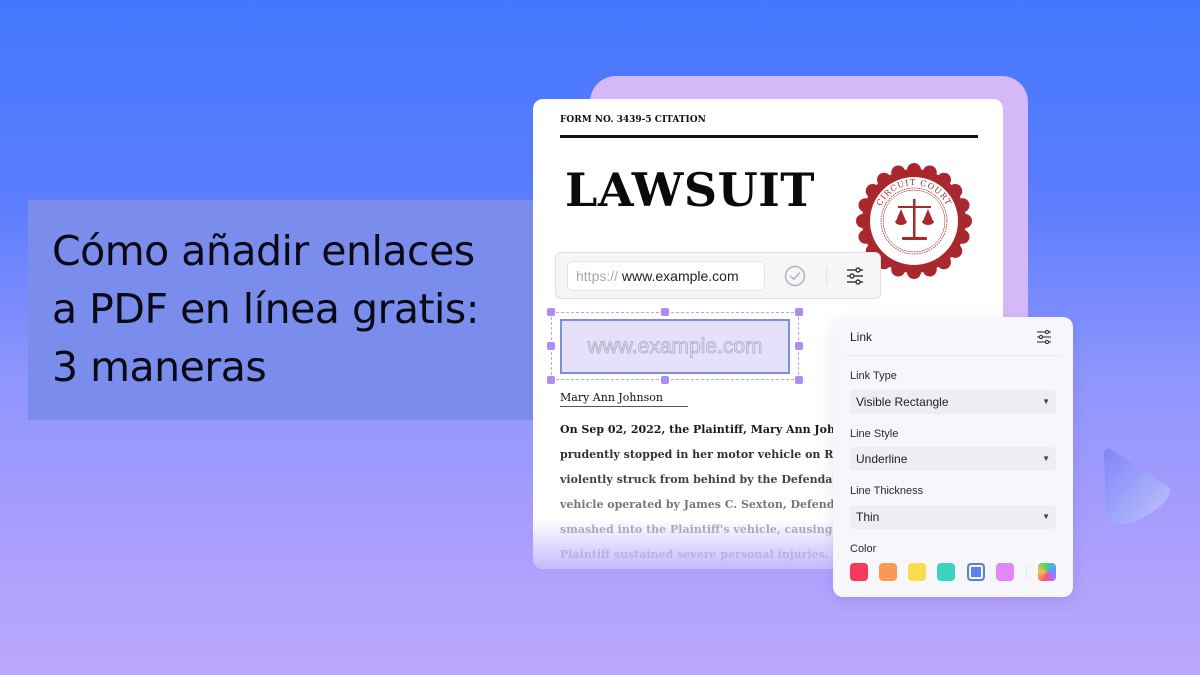  What do you see at coordinates (953, 402) in the screenshot?
I see `link-type-select: Visible Rectangle ▼` at bounding box center [953, 402].